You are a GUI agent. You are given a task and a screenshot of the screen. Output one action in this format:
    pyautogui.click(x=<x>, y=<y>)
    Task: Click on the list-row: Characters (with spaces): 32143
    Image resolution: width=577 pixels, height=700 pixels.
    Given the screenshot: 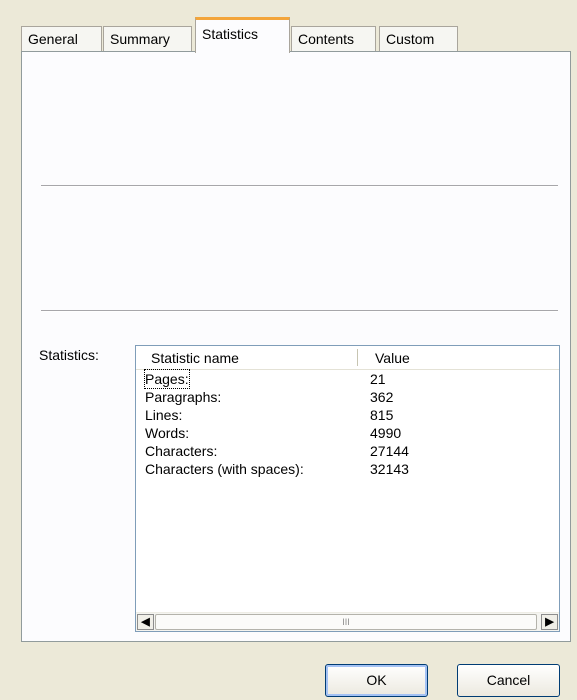 What is the action you would take?
    pyautogui.click(x=347, y=469)
    